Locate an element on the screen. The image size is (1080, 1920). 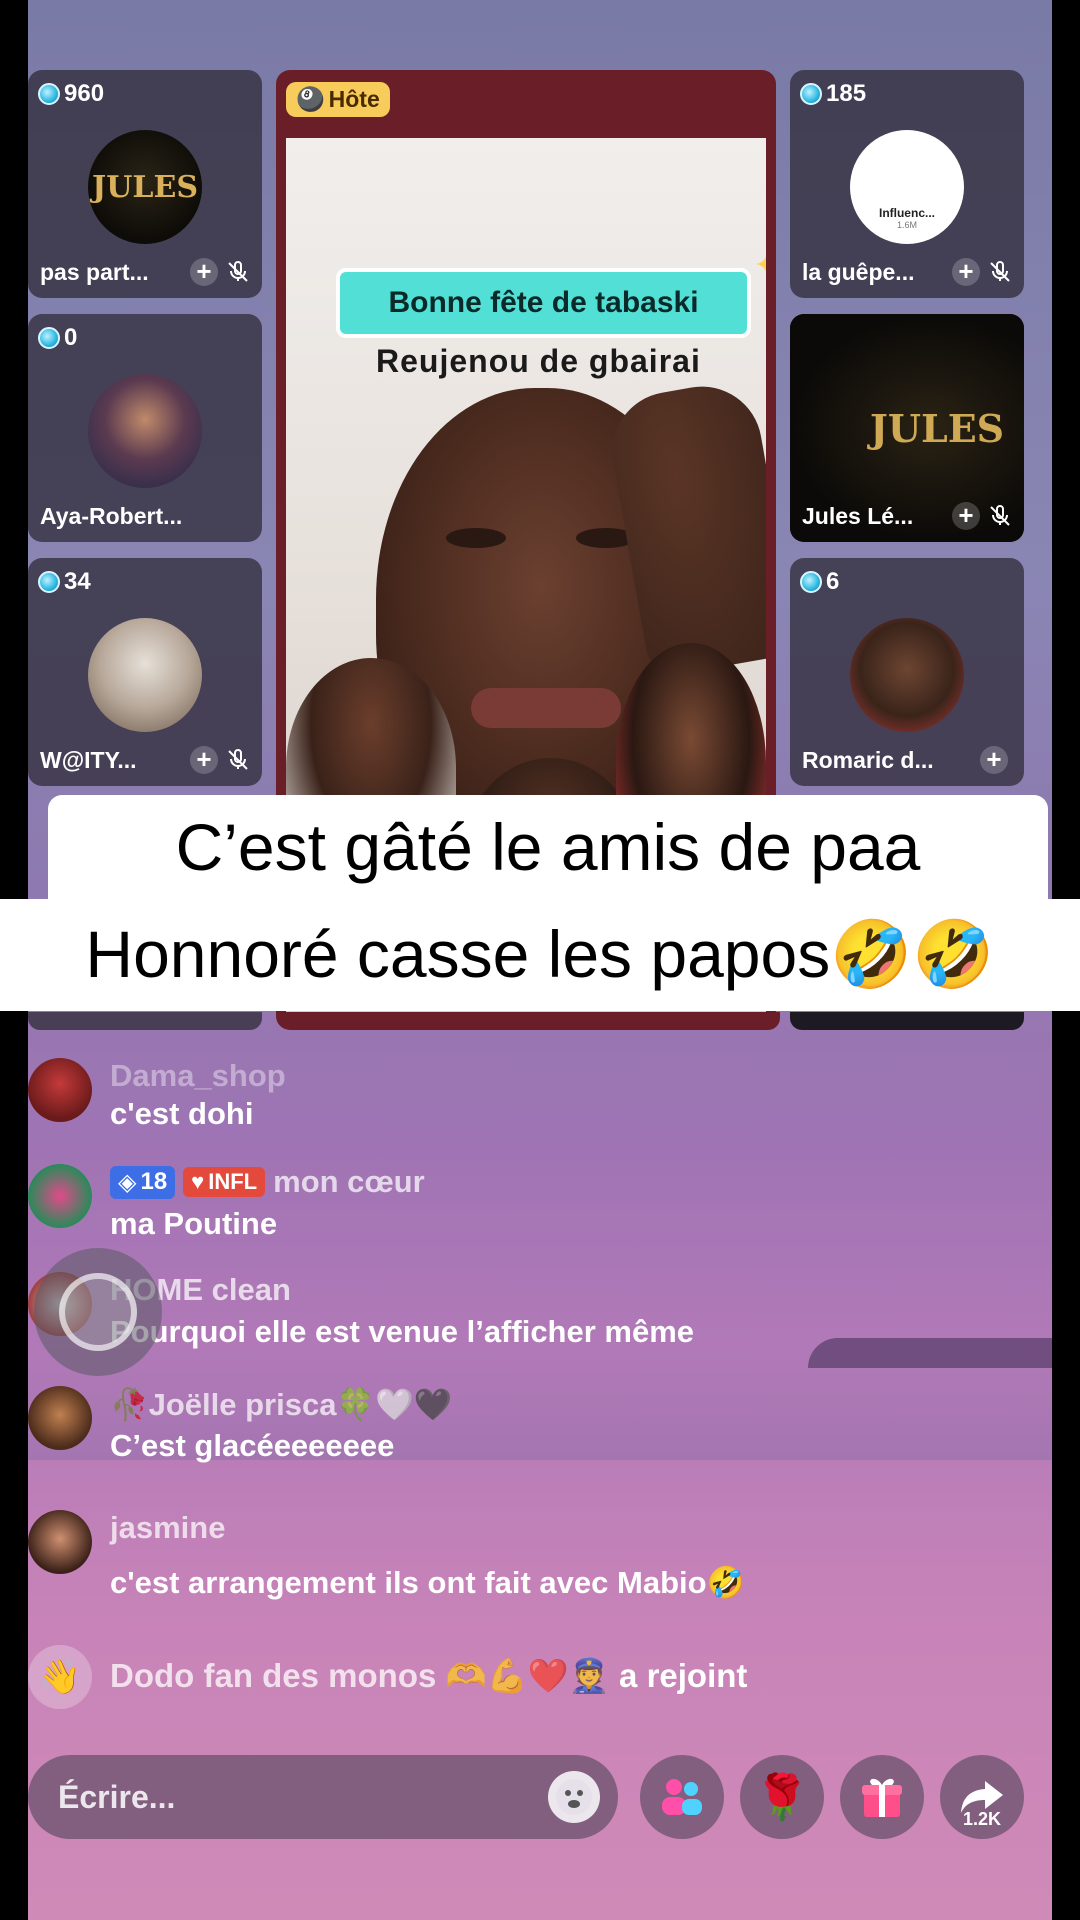
level-badge: ◈ 18 is located at coordinates (143, 1182).